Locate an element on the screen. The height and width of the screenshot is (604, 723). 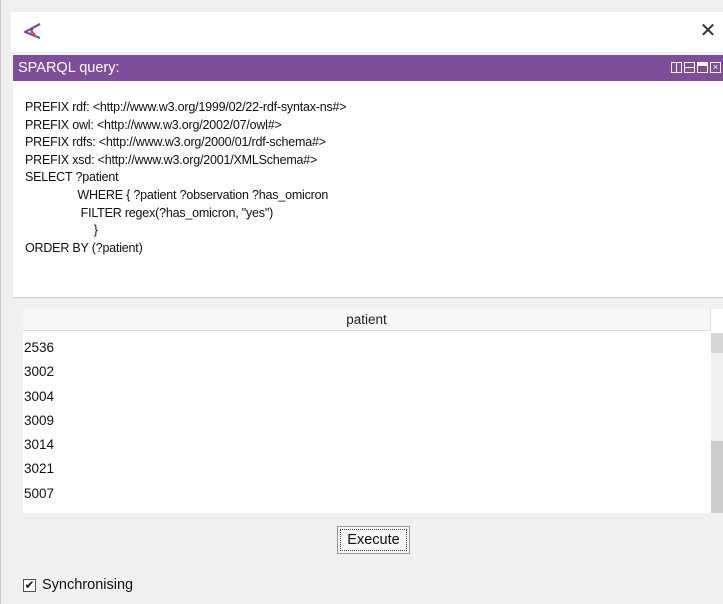
synchronising-label: Synchronising is located at coordinates (88, 585).